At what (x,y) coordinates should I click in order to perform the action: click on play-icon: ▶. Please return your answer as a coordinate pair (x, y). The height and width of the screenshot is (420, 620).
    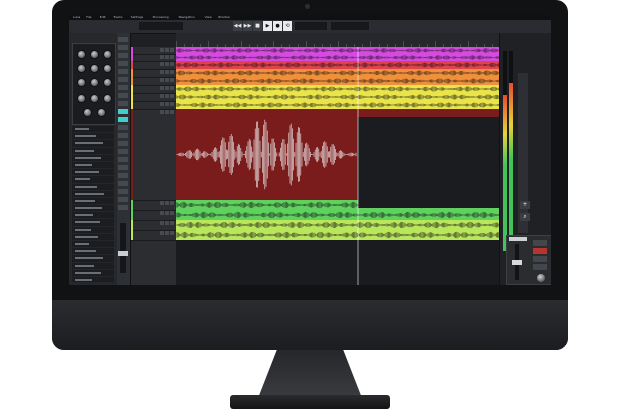
    Looking at the image, I should click on (267, 26).